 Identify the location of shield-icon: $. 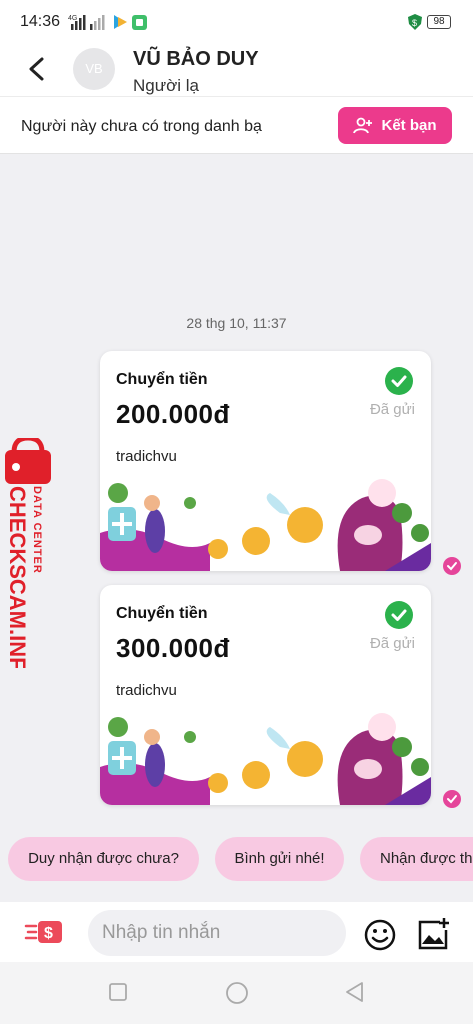
(415, 22).